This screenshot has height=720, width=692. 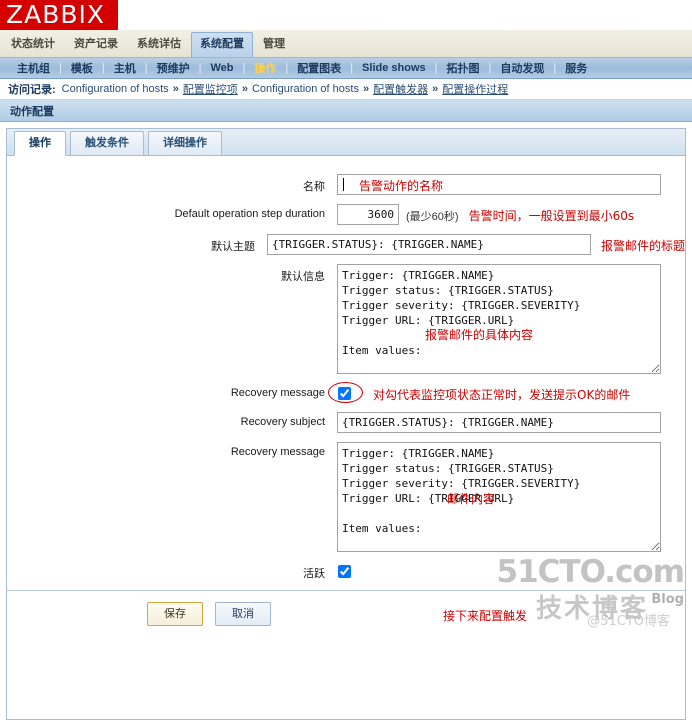 What do you see at coordinates (265, 68) in the screenshot?
I see `sub-menu-item-5: 操作` at bounding box center [265, 68].